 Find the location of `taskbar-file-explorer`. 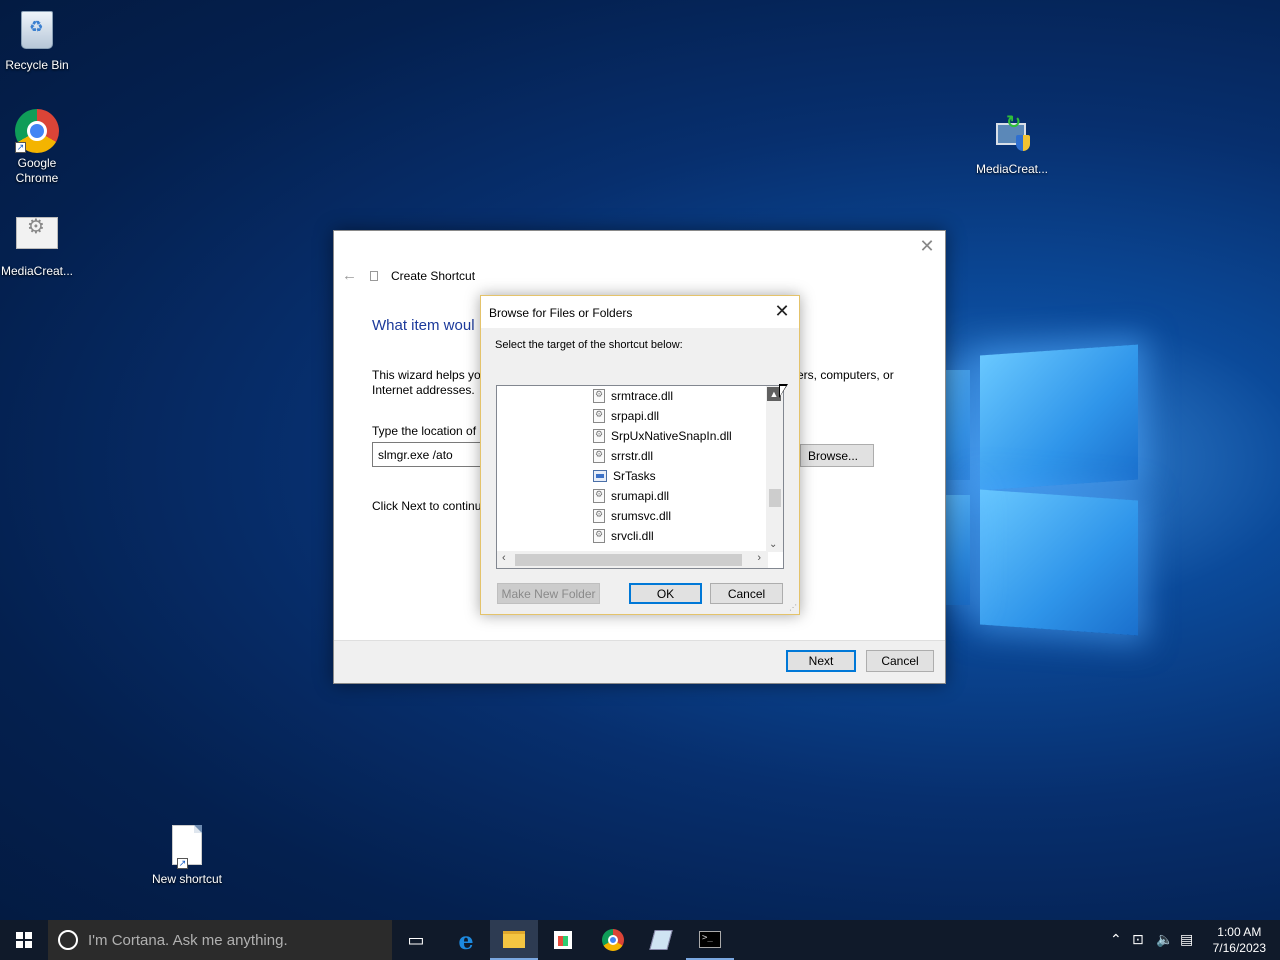

taskbar-file-explorer is located at coordinates (514, 940).